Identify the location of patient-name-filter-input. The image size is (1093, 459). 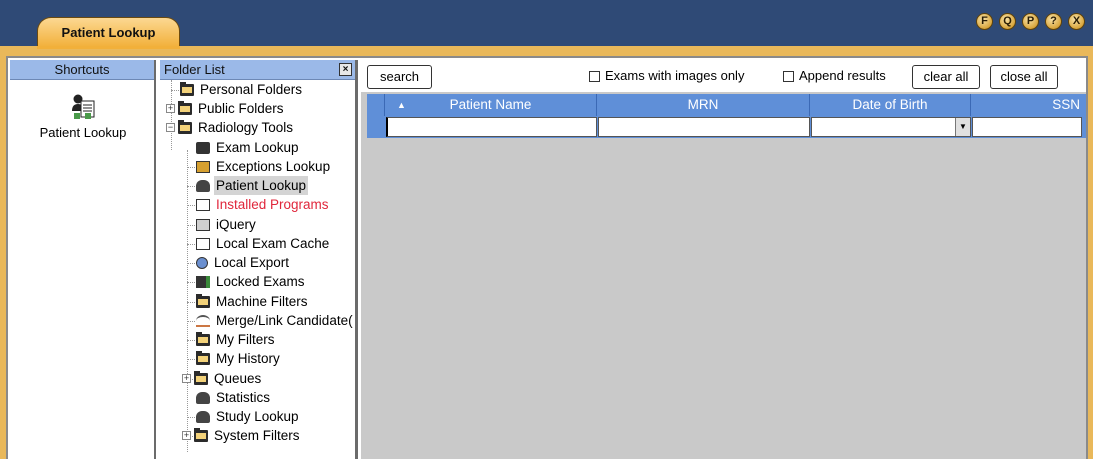
(491, 127).